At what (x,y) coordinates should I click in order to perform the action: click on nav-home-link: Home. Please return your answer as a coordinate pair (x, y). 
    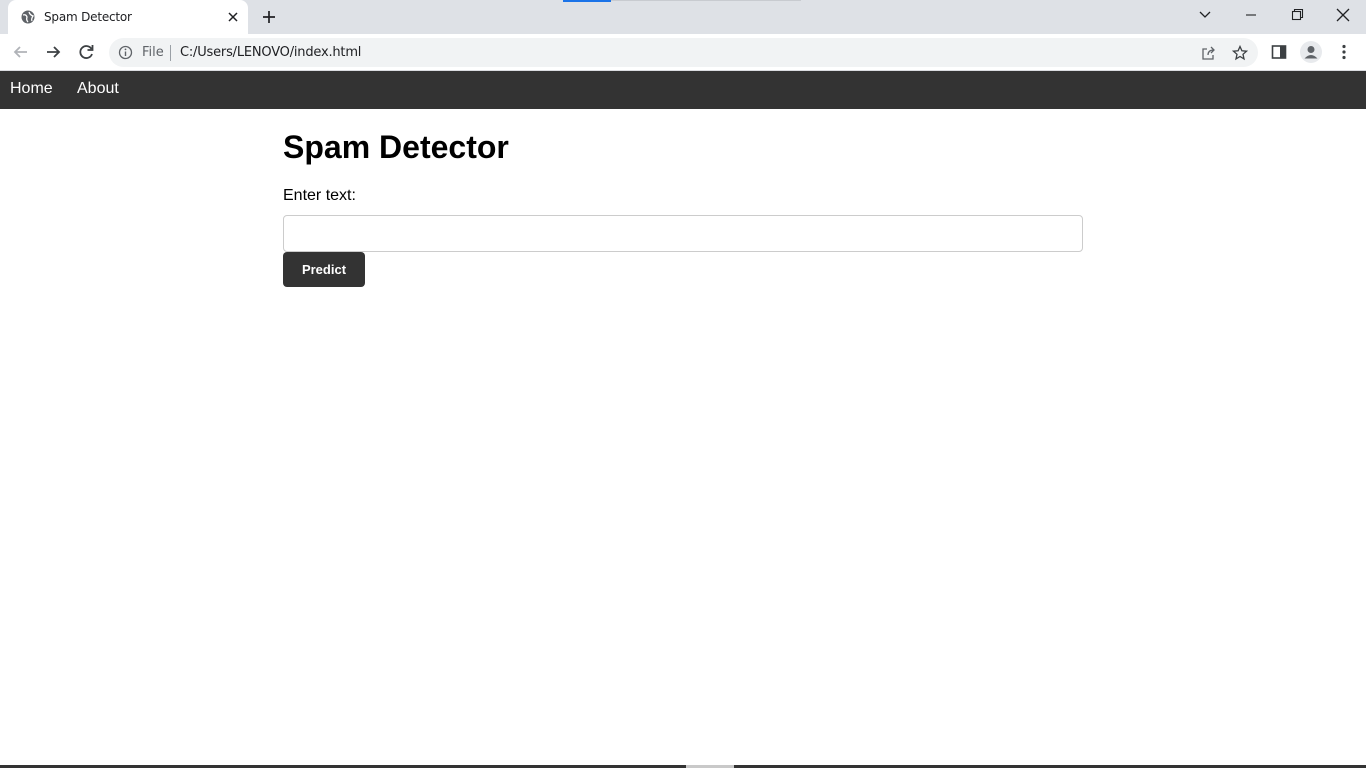
    Looking at the image, I should click on (31, 89).